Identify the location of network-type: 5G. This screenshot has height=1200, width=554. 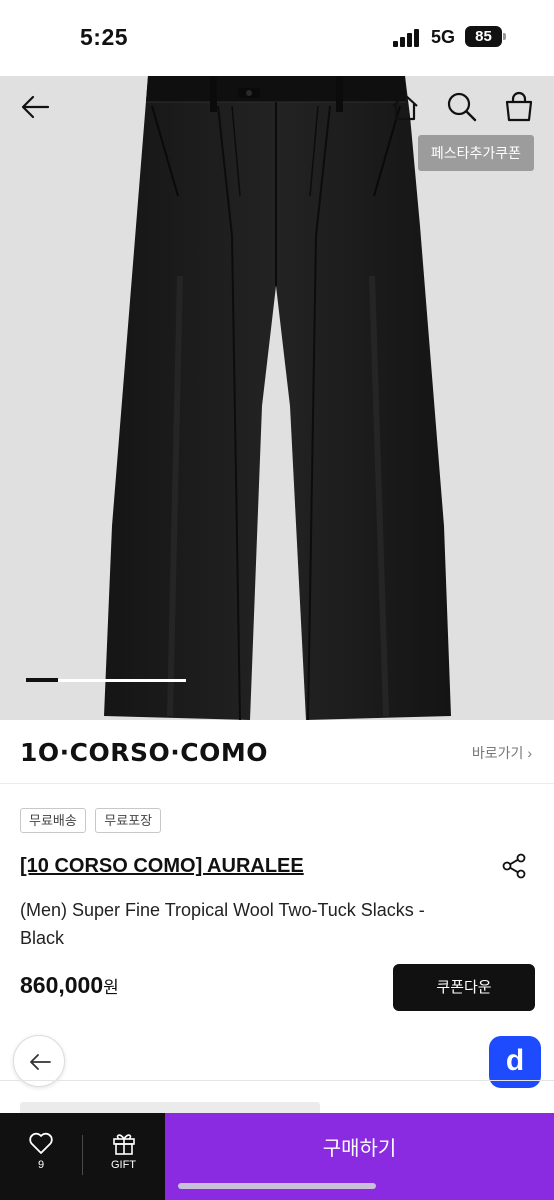
(443, 37).